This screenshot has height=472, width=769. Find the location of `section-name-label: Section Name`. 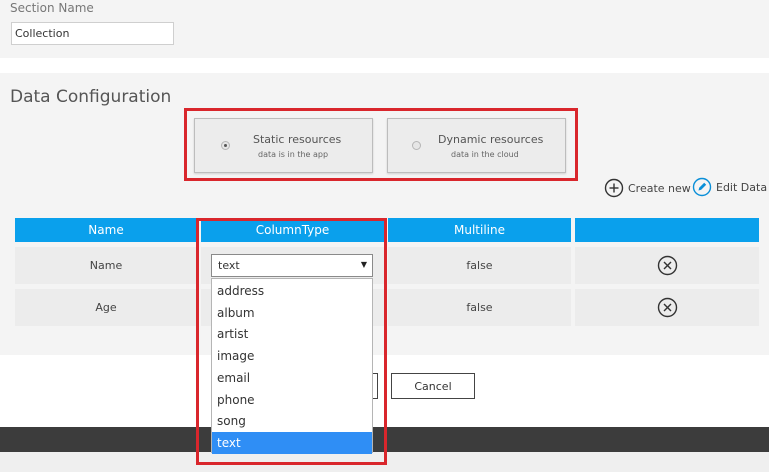

section-name-label: Section Name is located at coordinates (52, 8).